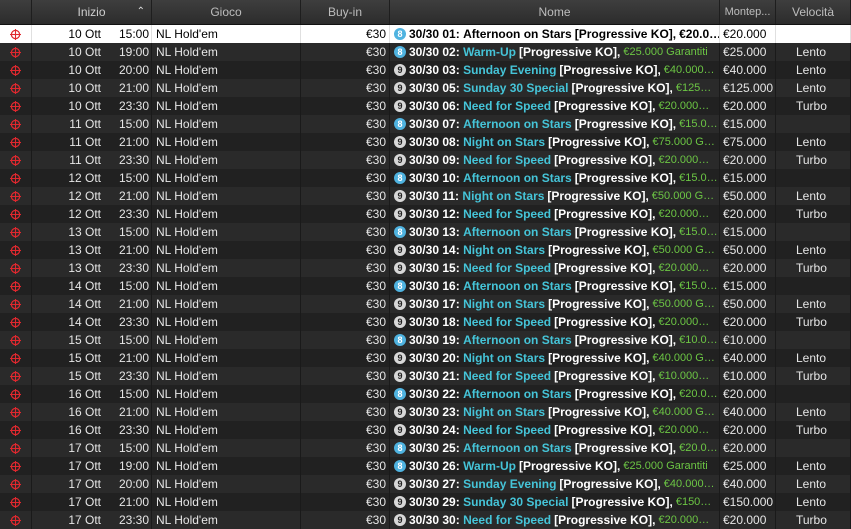 This screenshot has width=851, height=529. I want to click on header-start: Inizio ⌃, so click(92, 12).